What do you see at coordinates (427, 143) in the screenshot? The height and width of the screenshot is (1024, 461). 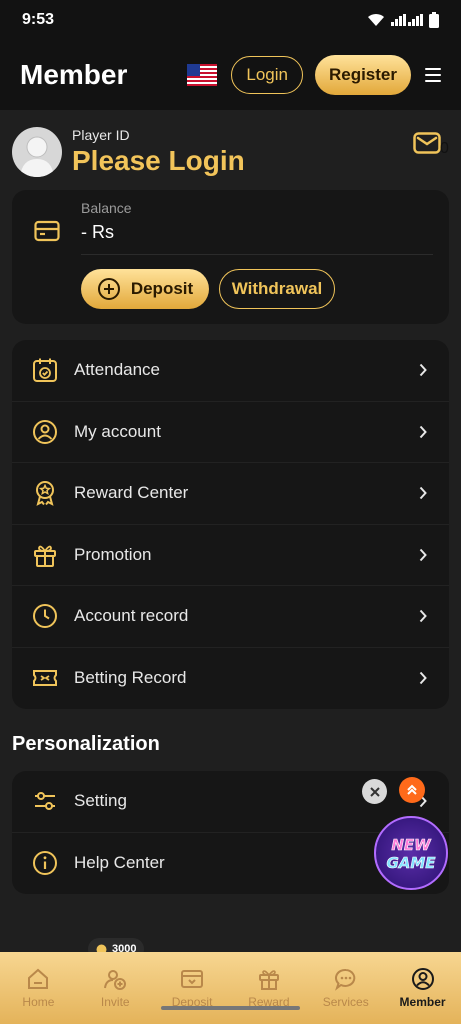 I see `mail-icon` at bounding box center [427, 143].